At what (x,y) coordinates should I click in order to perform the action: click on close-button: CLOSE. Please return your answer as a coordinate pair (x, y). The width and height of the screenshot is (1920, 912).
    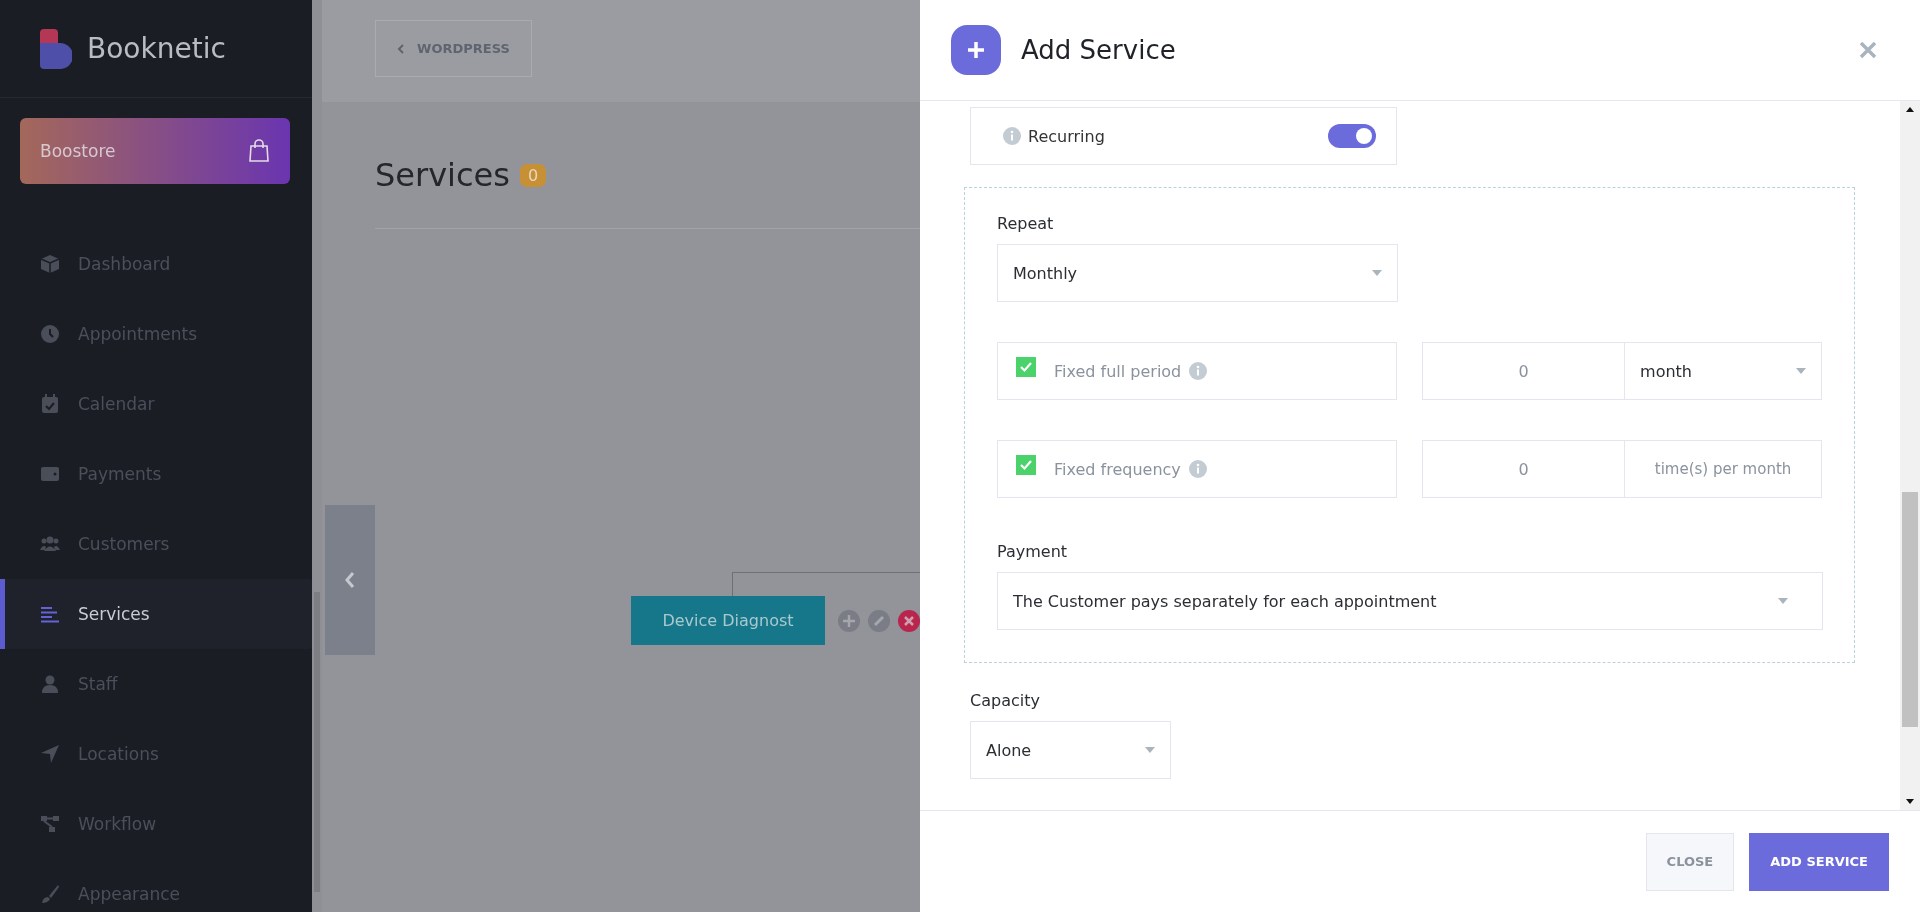
    Looking at the image, I should click on (1690, 861).